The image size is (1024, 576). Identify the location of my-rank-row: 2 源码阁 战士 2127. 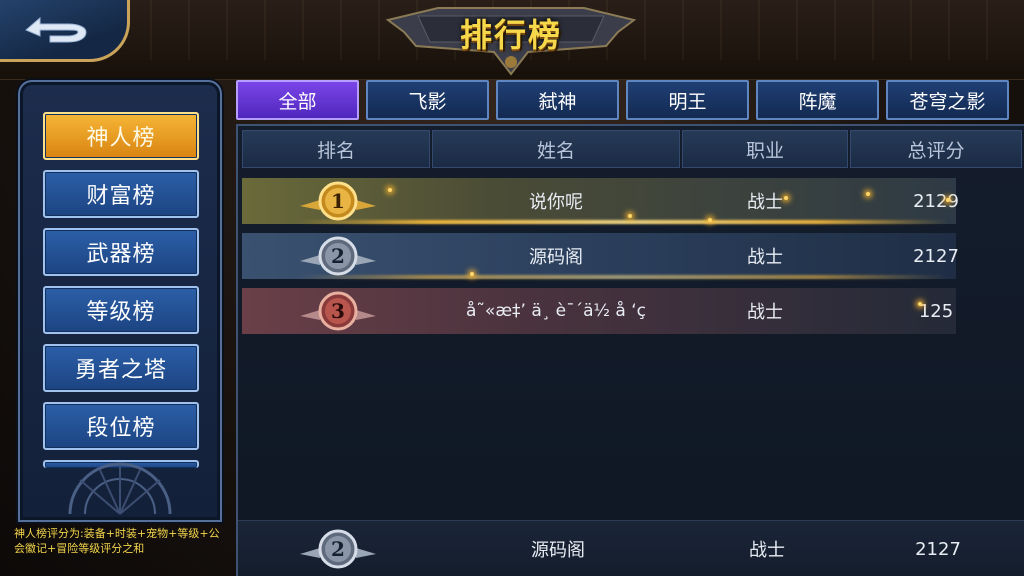
(631, 548).